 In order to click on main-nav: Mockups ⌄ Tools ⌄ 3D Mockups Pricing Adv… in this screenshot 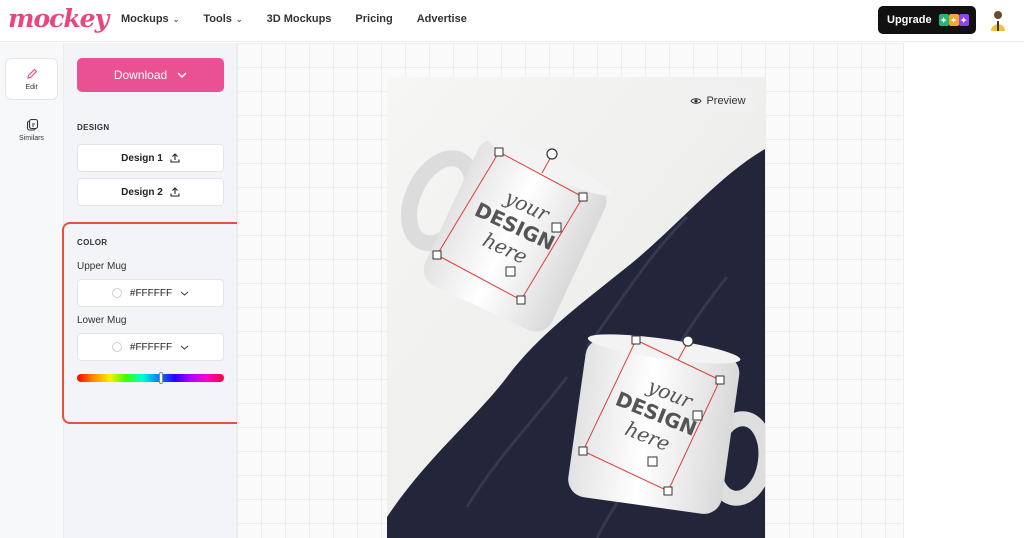, I will do `click(306, 19)`.